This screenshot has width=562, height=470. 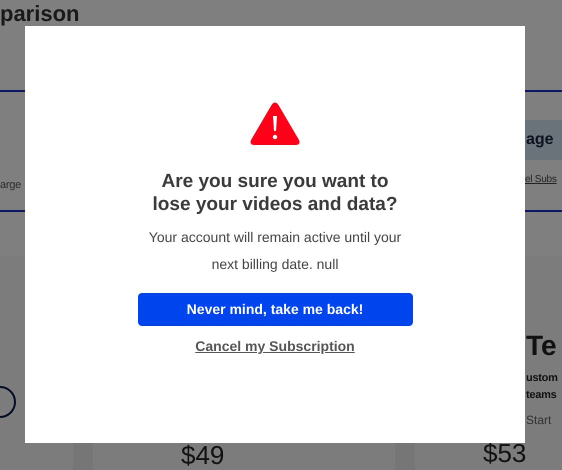 What do you see at coordinates (10, 185) in the screenshot?
I see `tab-caption: arge` at bounding box center [10, 185].